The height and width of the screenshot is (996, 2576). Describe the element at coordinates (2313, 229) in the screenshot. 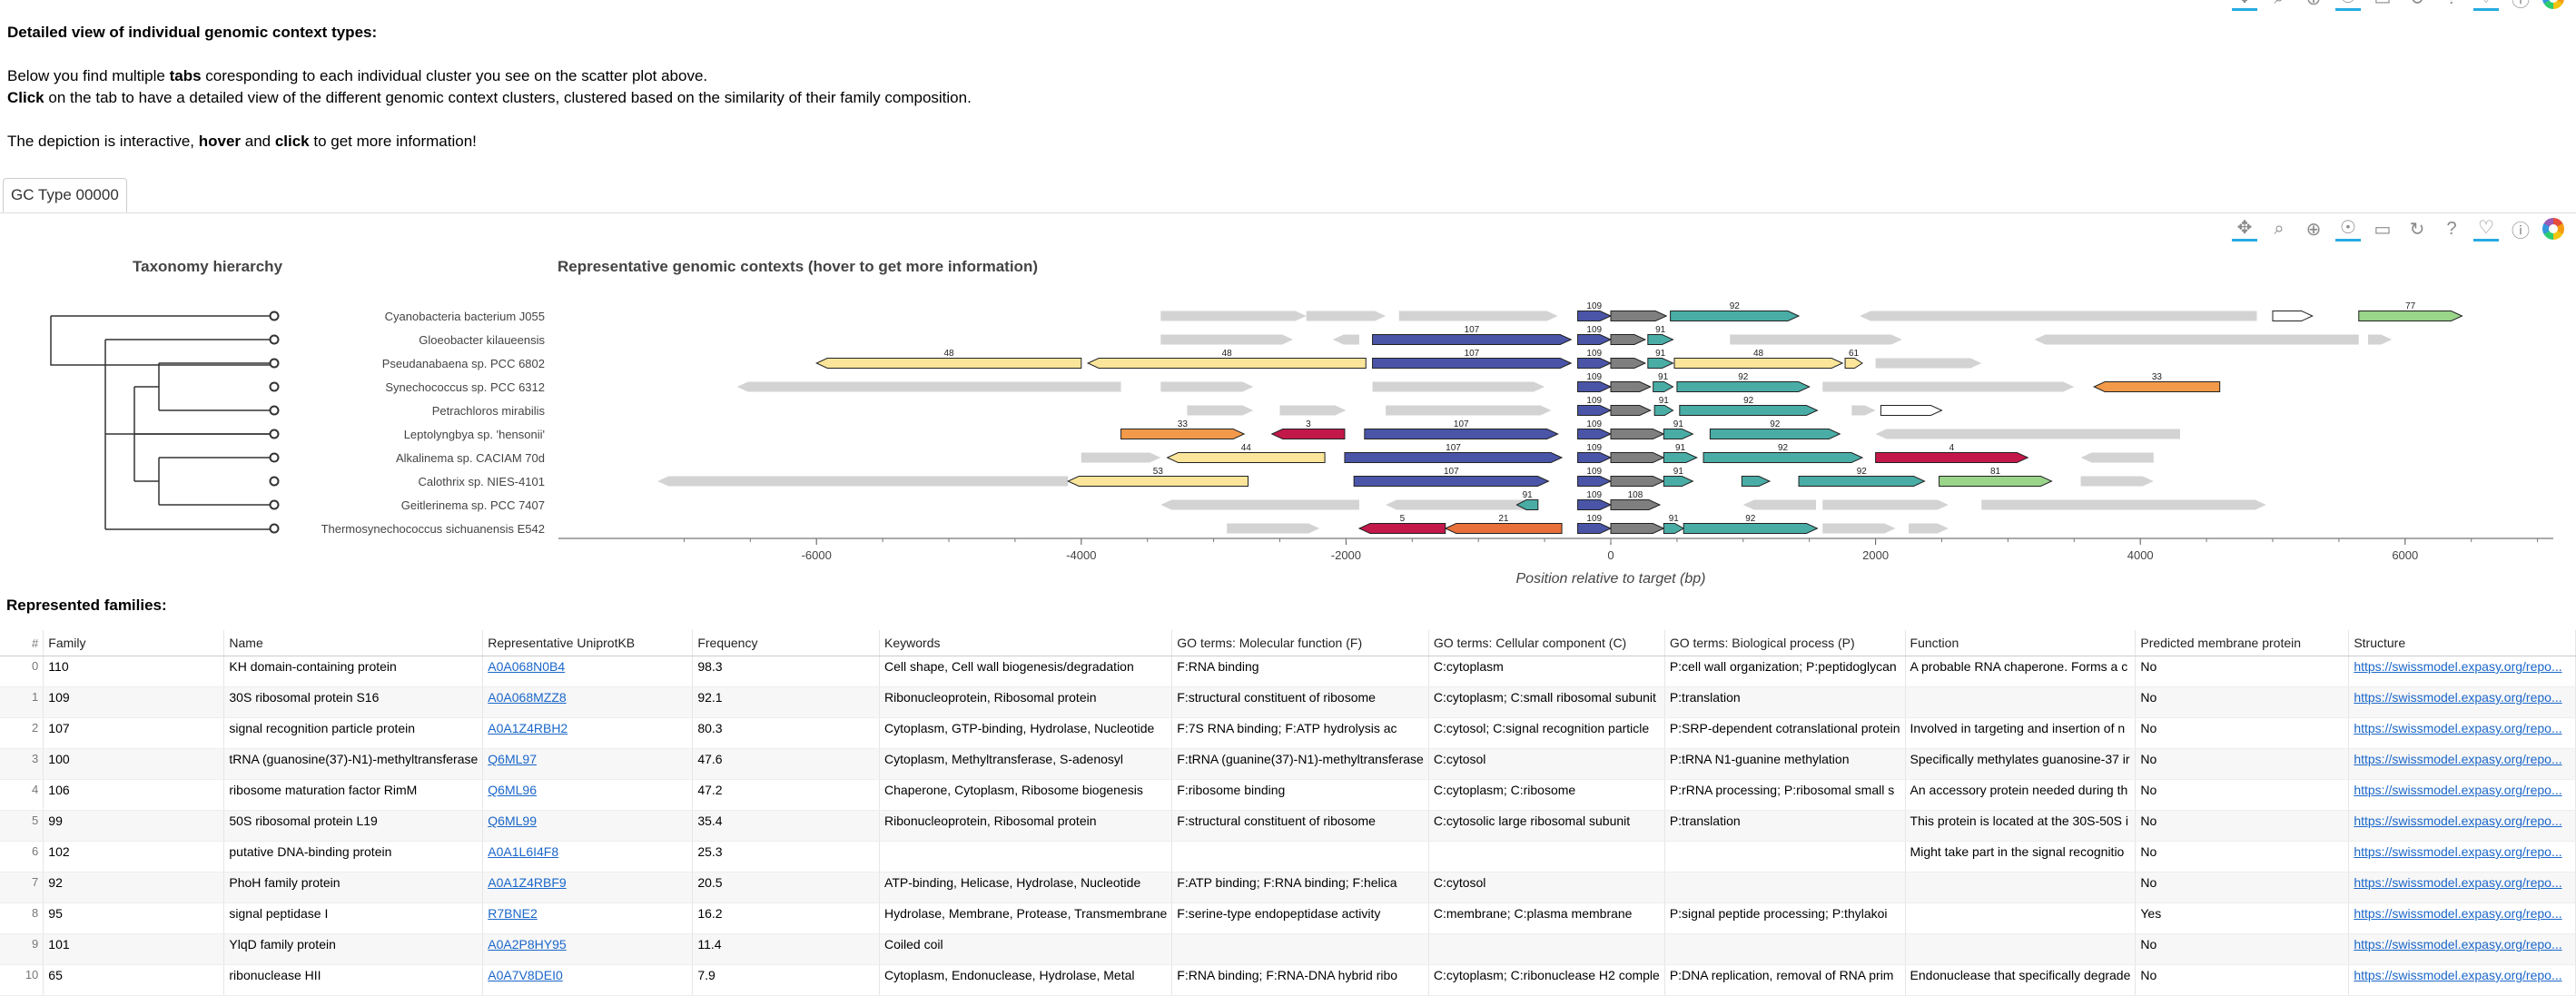

I see `wheel-zoom-icon: ⊕` at that location.